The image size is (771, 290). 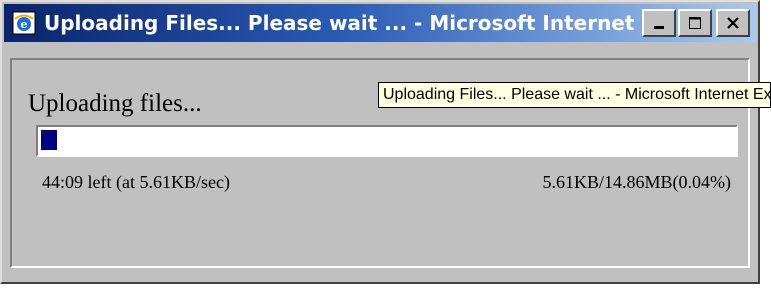 I want to click on minimize-button, so click(x=659, y=23).